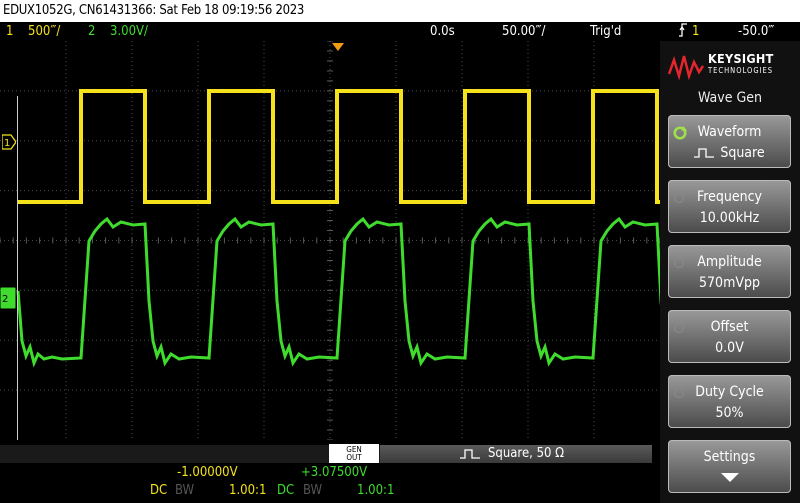  Describe the element at coordinates (286, 490) in the screenshot. I see `ch2-coupling: DC` at that location.